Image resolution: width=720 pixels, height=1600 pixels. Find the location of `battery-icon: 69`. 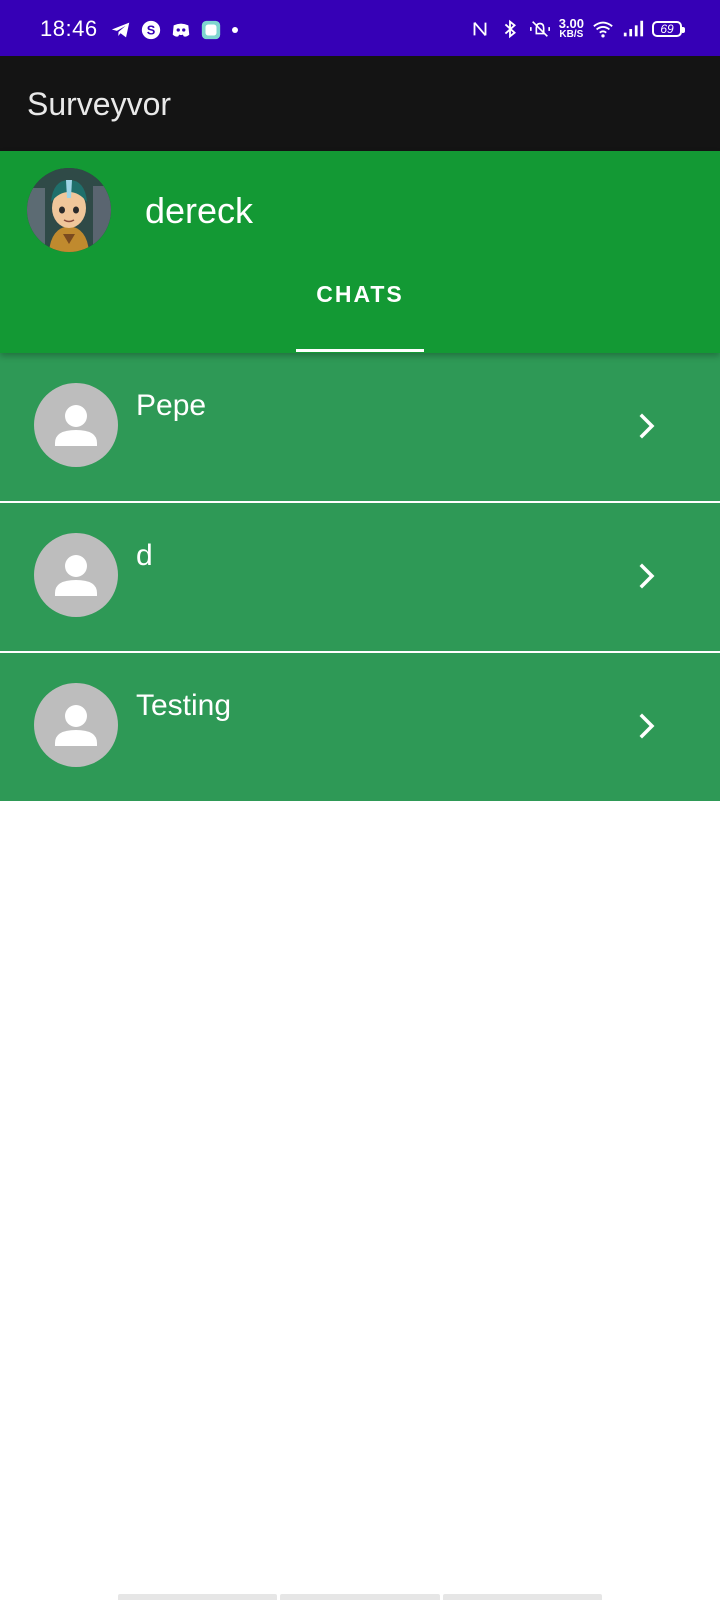

battery-icon: 69 is located at coordinates (668, 29).